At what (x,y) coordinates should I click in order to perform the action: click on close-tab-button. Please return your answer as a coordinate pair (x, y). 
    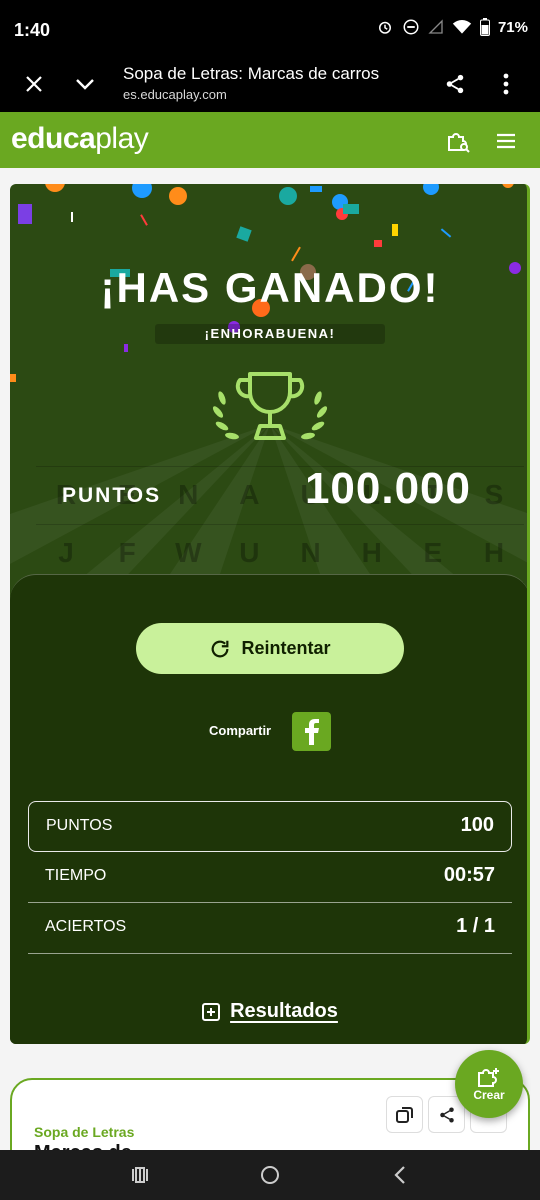
    Looking at the image, I should click on (34, 84).